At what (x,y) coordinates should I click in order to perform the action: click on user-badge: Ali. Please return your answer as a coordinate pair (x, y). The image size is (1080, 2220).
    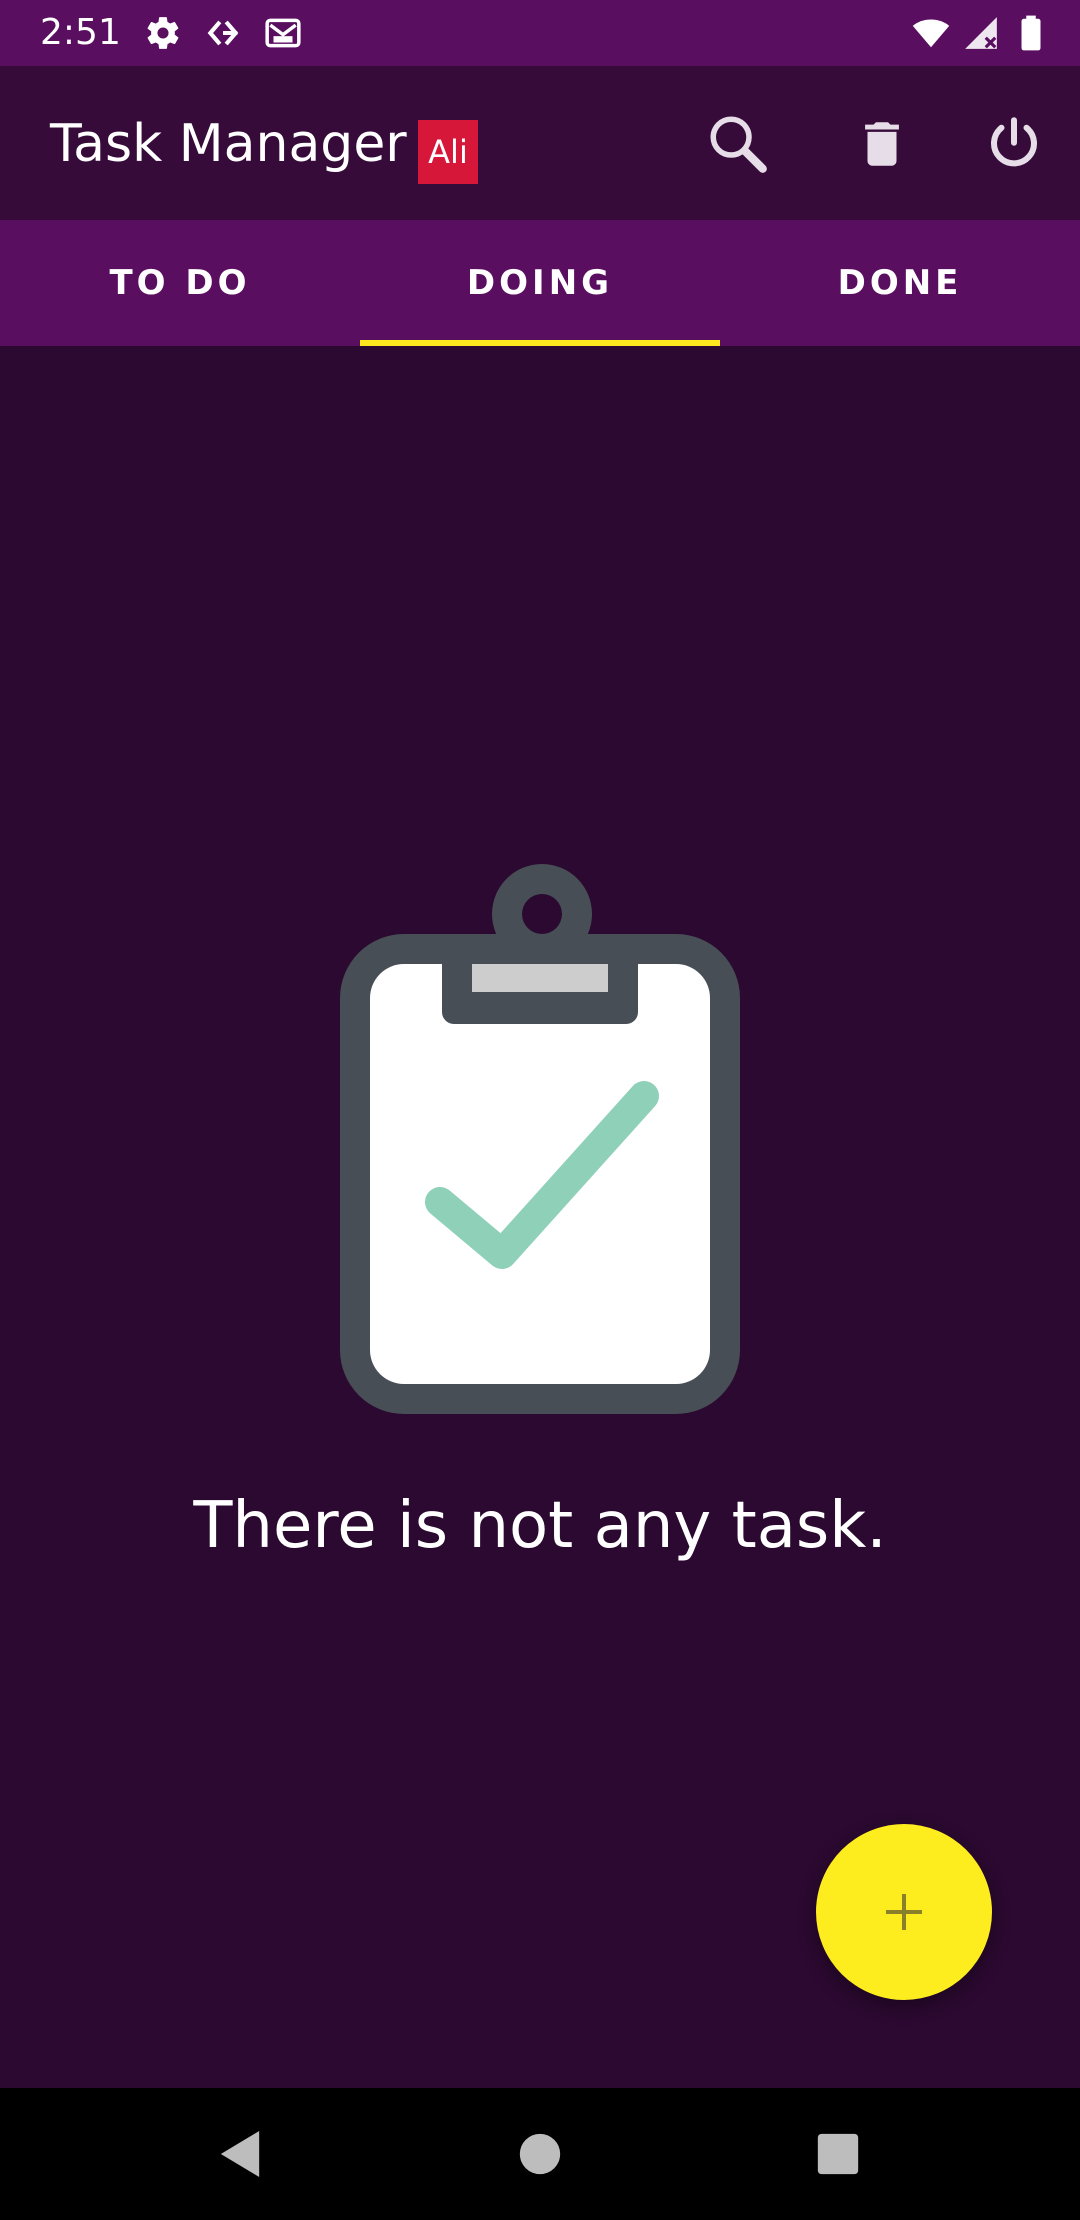
    Looking at the image, I should click on (448, 152).